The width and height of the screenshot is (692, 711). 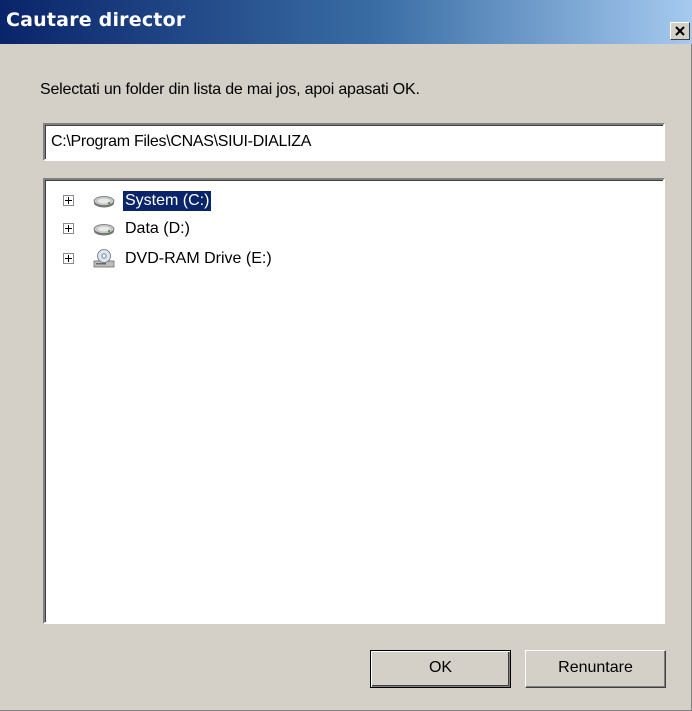 What do you see at coordinates (198, 258) in the screenshot?
I see `tree-item-label: DVD-RAM Drive (E:)` at bounding box center [198, 258].